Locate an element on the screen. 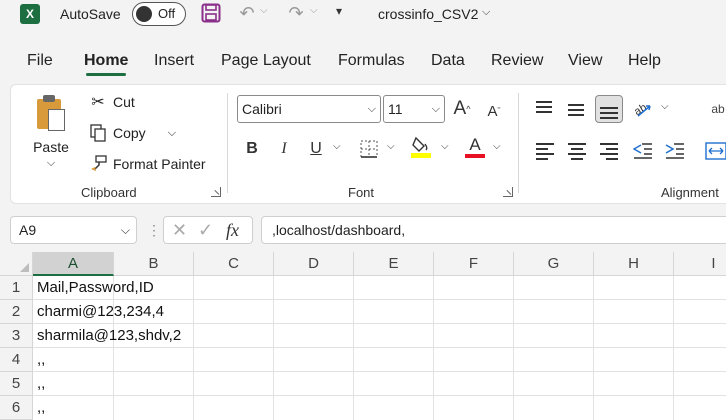 The image size is (726, 420). font-size-select: 11 ⌵ is located at coordinates (414, 109).